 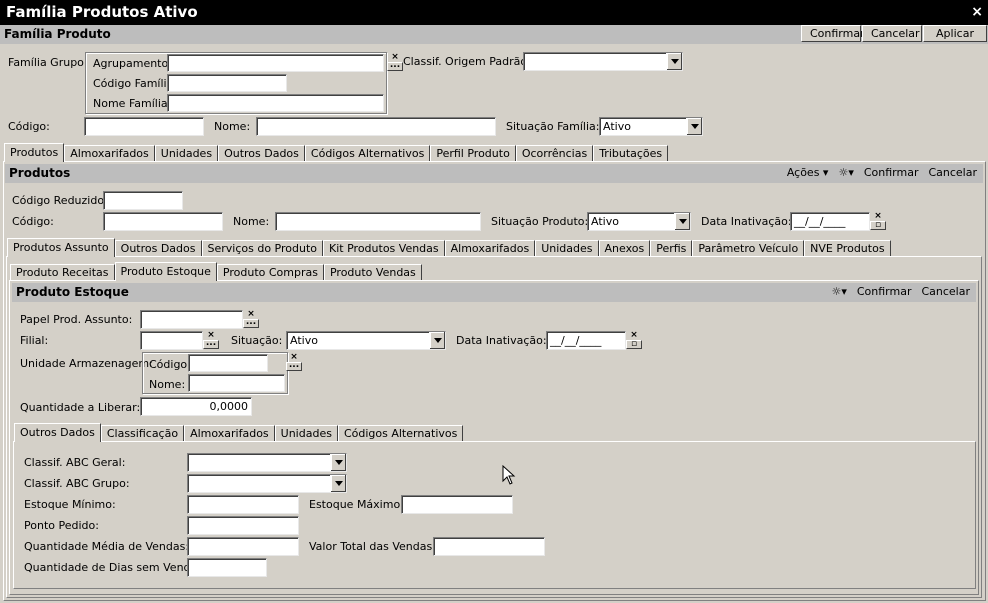 I want to click on actions-menu: Ações ▾, so click(x=808, y=173).